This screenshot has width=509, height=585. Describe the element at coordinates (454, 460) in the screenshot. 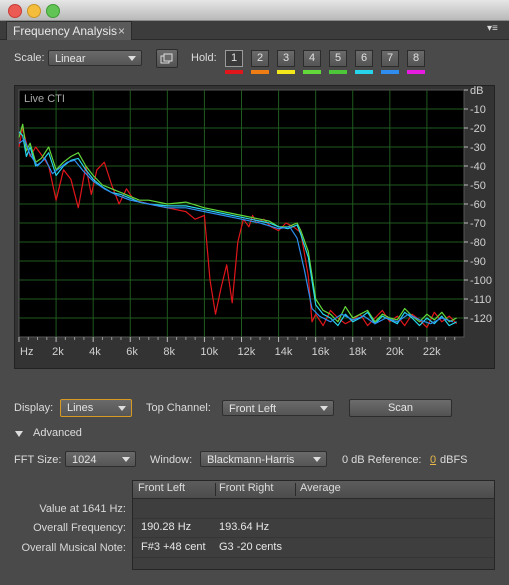

I see `reference-unit: dBFS` at that location.